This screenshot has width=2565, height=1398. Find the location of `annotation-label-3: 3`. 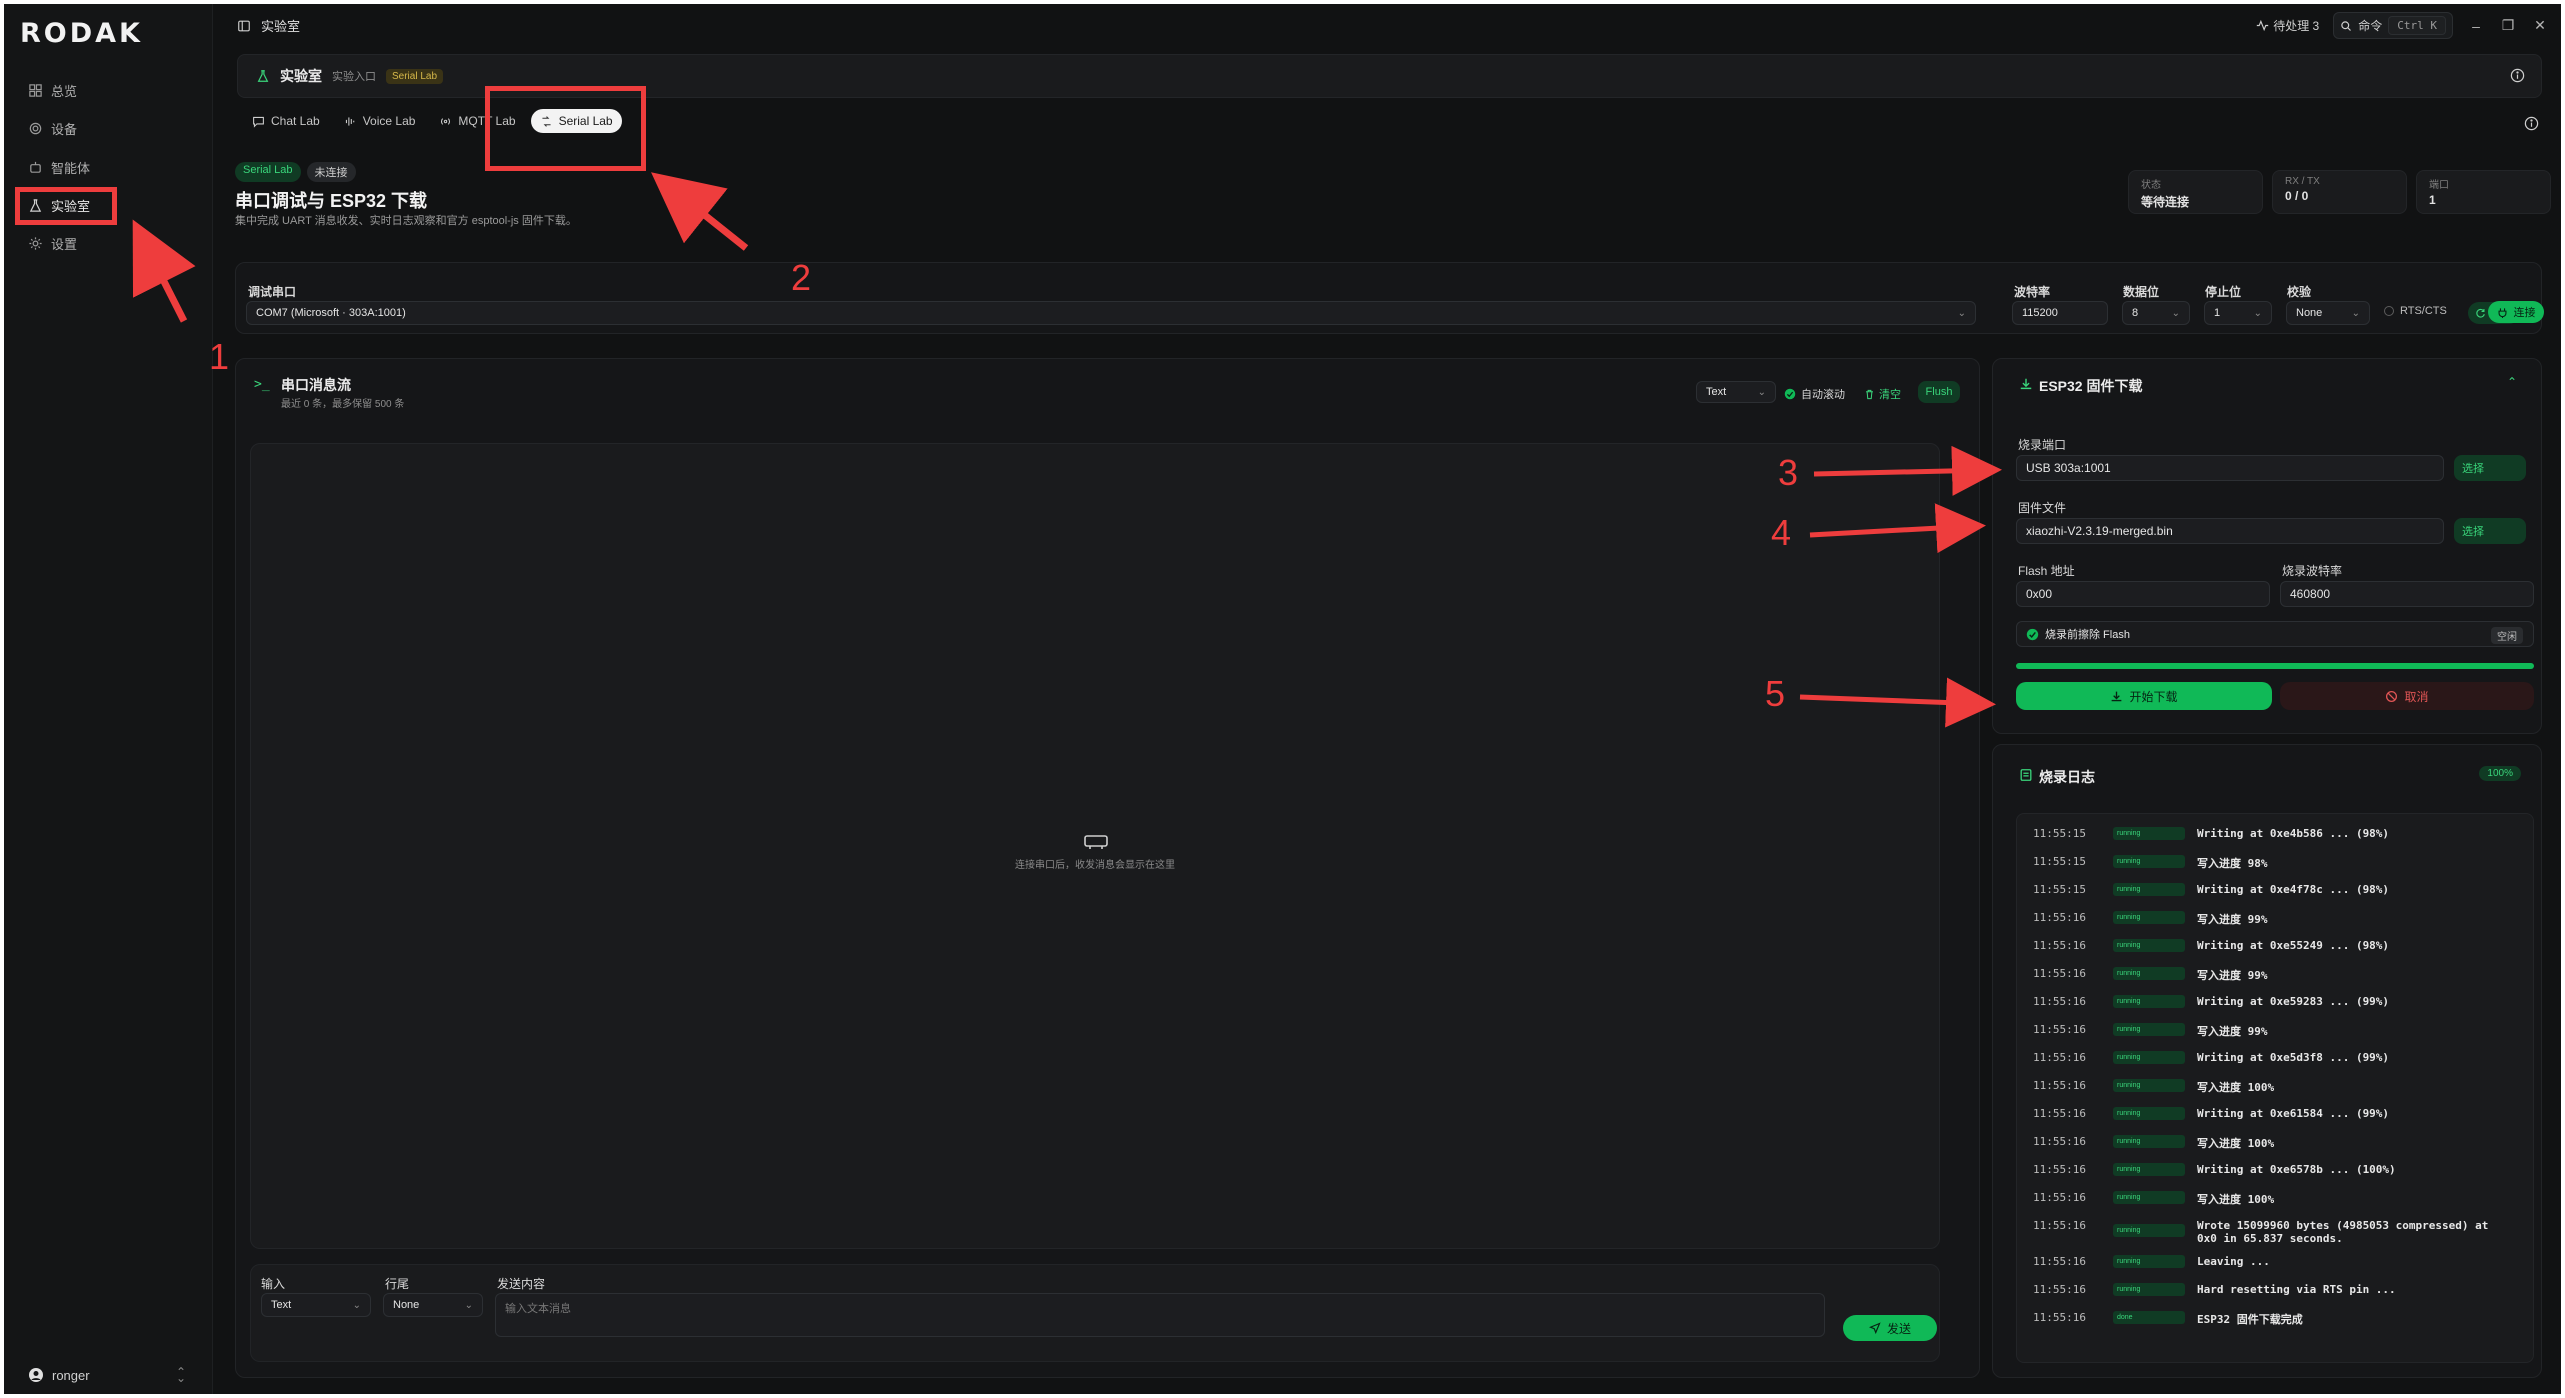

annotation-label-3: 3 is located at coordinates (1788, 472).